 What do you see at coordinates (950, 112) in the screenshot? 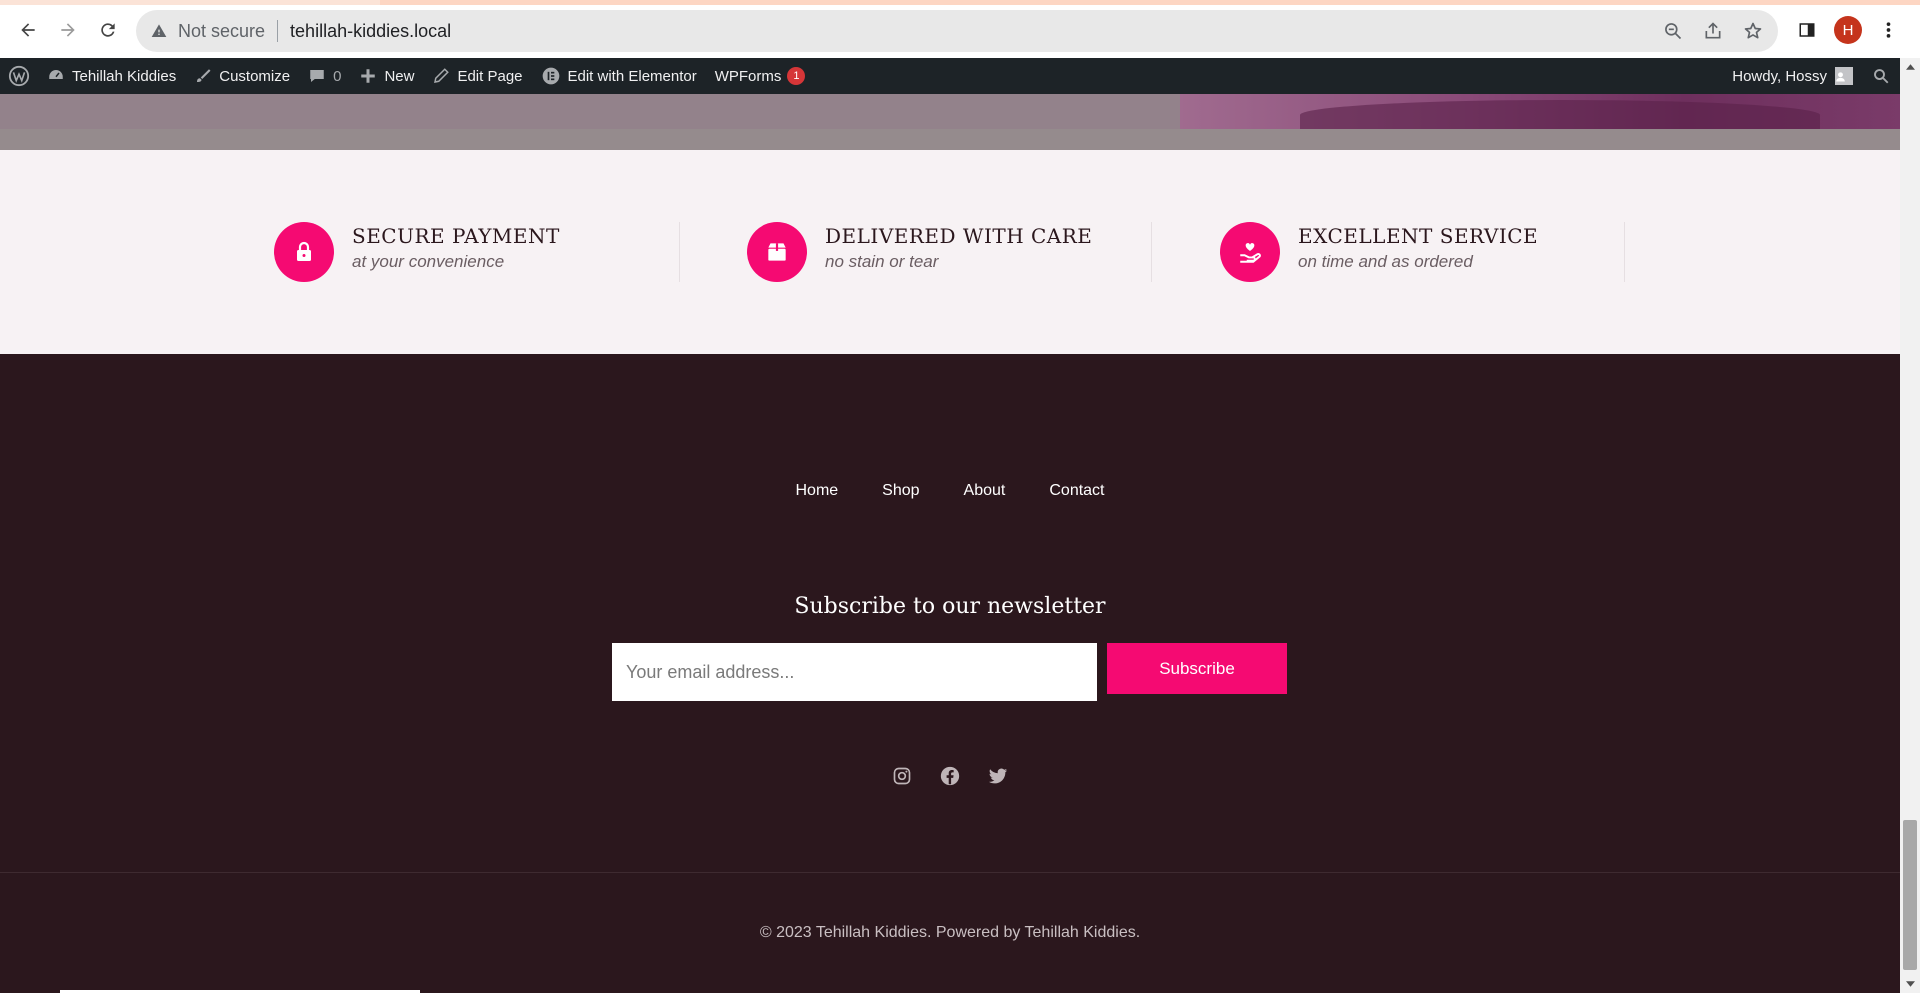
I see `hero-section` at bounding box center [950, 112].